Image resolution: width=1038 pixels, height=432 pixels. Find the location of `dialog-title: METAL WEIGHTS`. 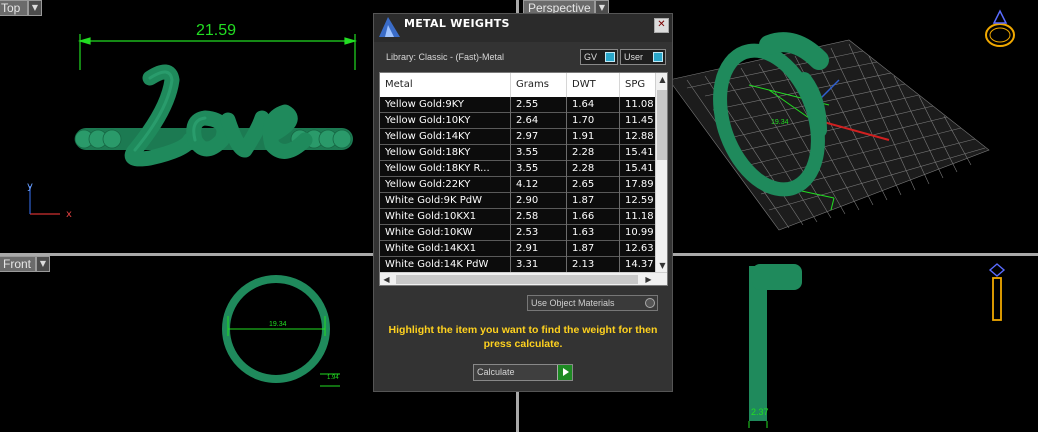

dialog-title: METAL WEIGHTS is located at coordinates (457, 23).